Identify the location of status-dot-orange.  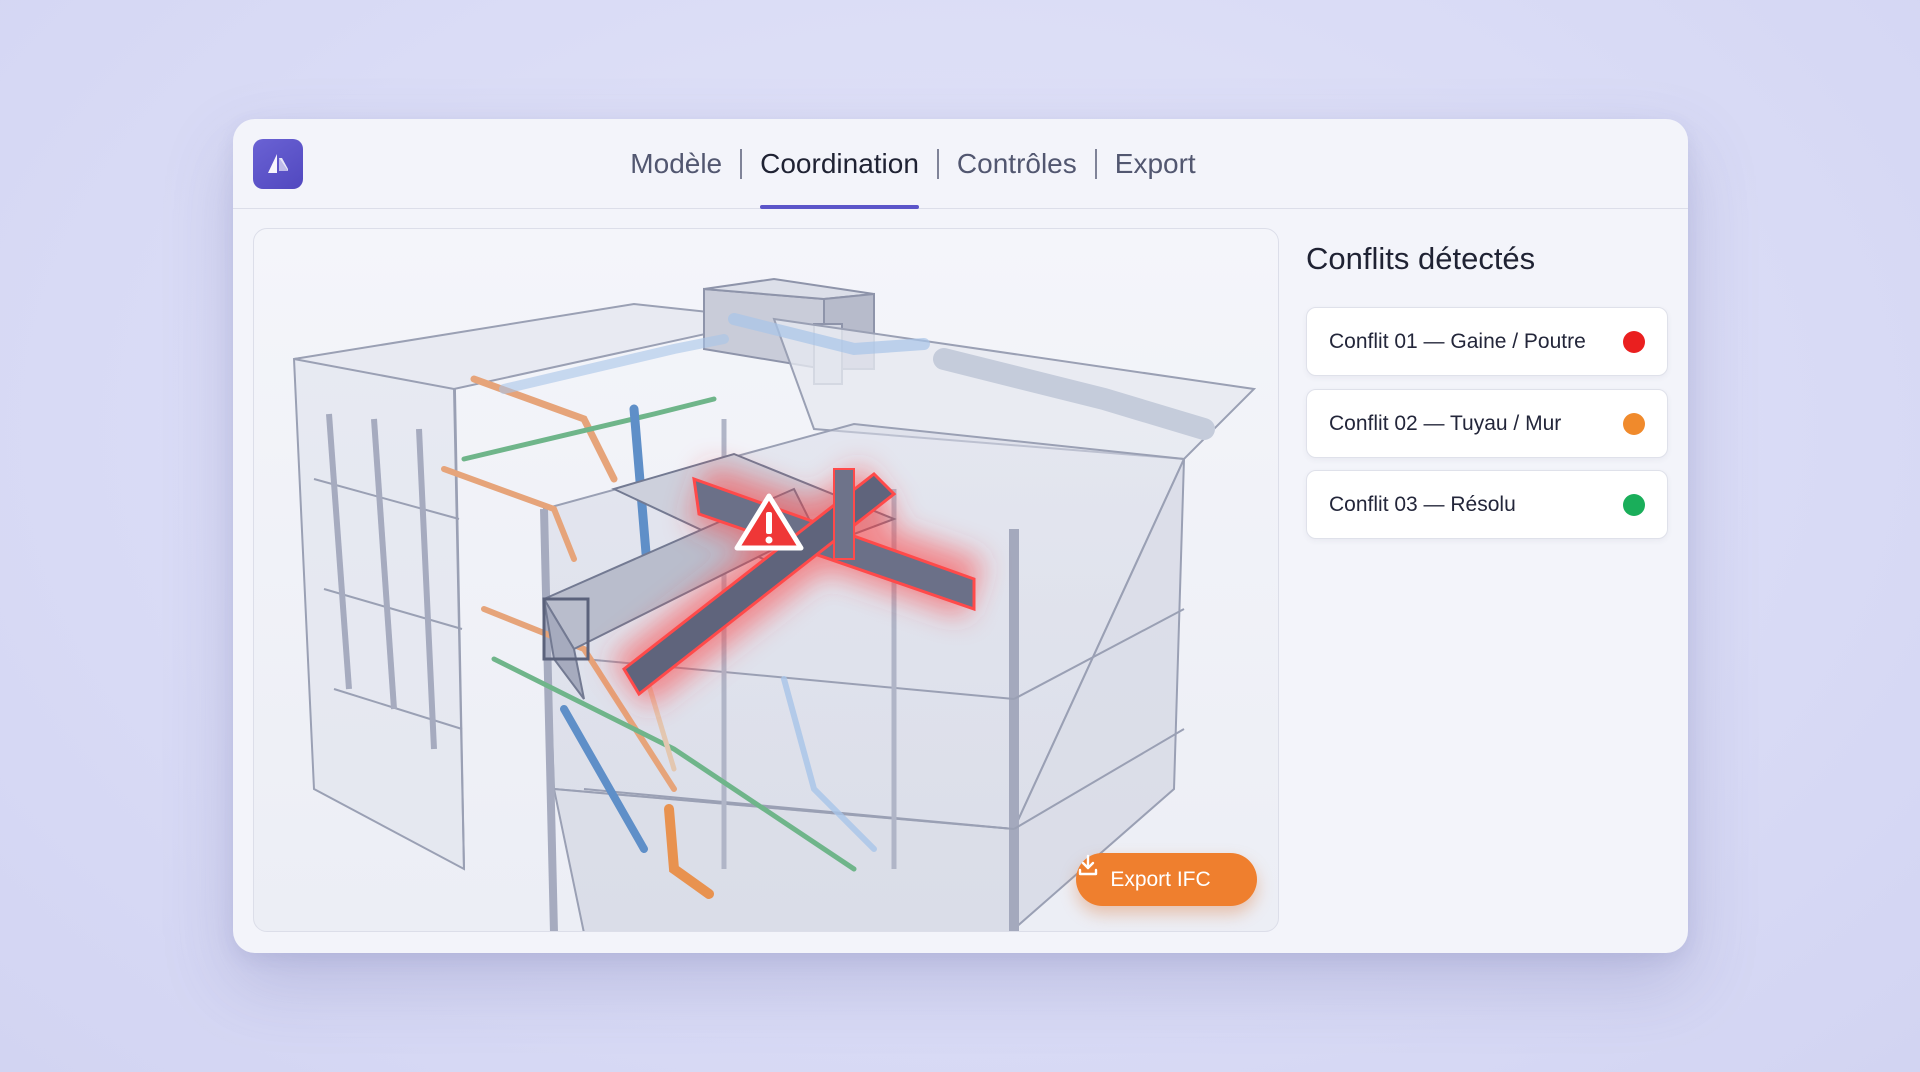
(1634, 423).